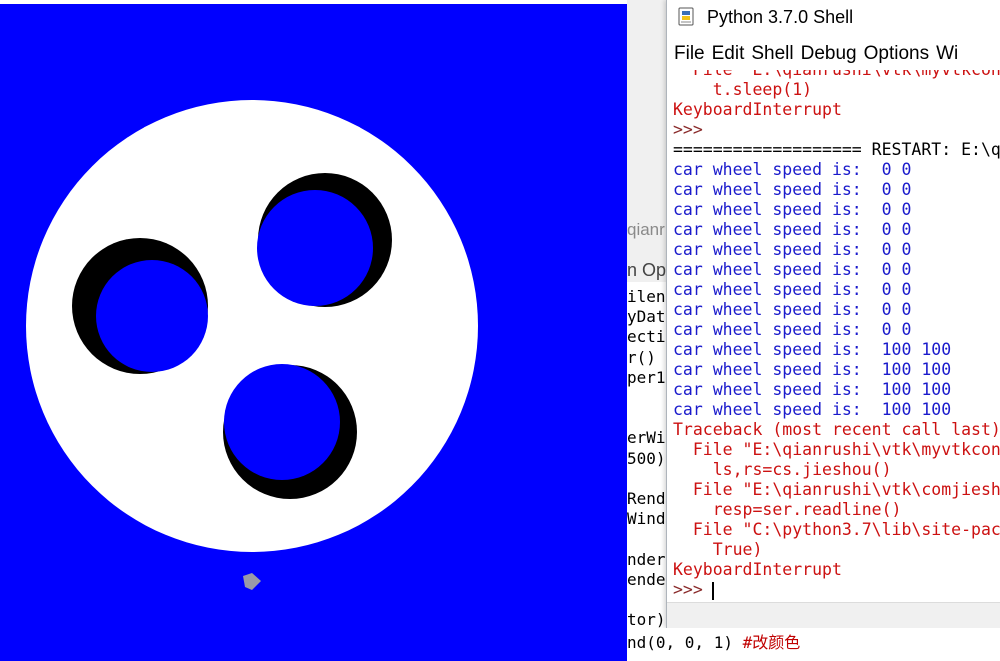 This screenshot has width=1000, height=661. I want to click on hole-bottom, so click(282, 422).